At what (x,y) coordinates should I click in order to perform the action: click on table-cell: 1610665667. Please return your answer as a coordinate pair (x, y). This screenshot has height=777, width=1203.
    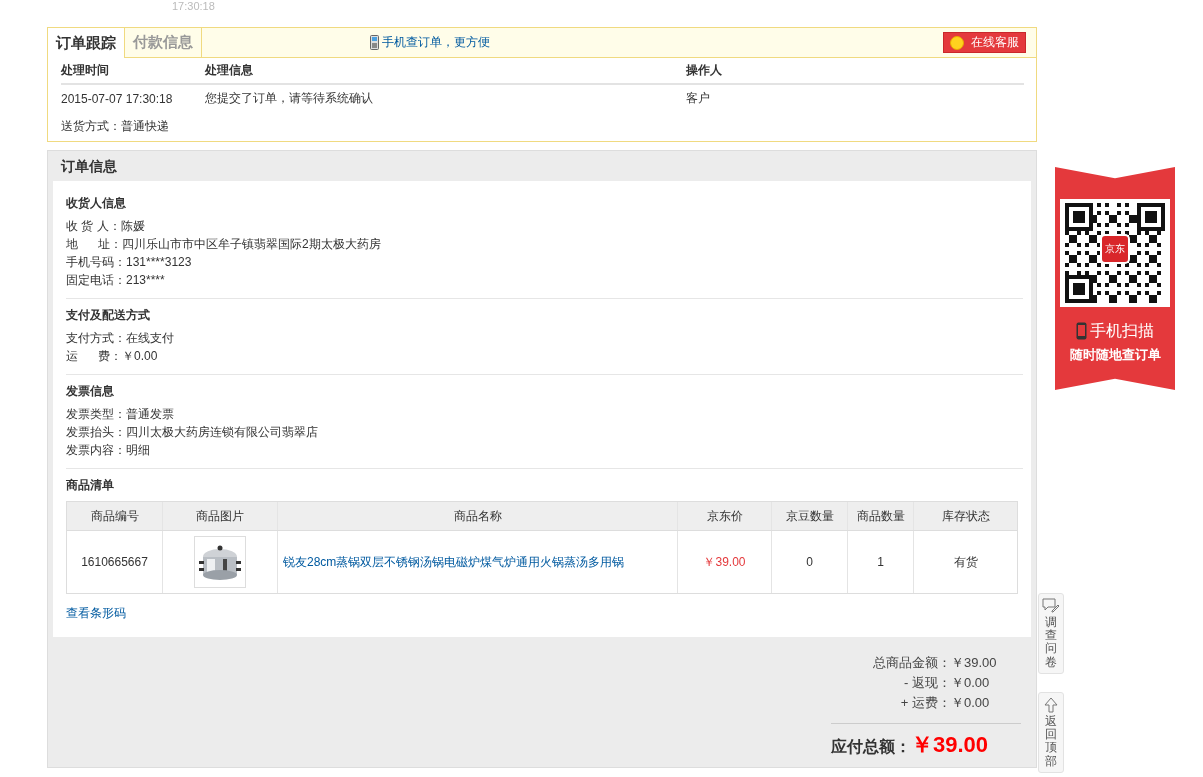
    Looking at the image, I should click on (114, 562).